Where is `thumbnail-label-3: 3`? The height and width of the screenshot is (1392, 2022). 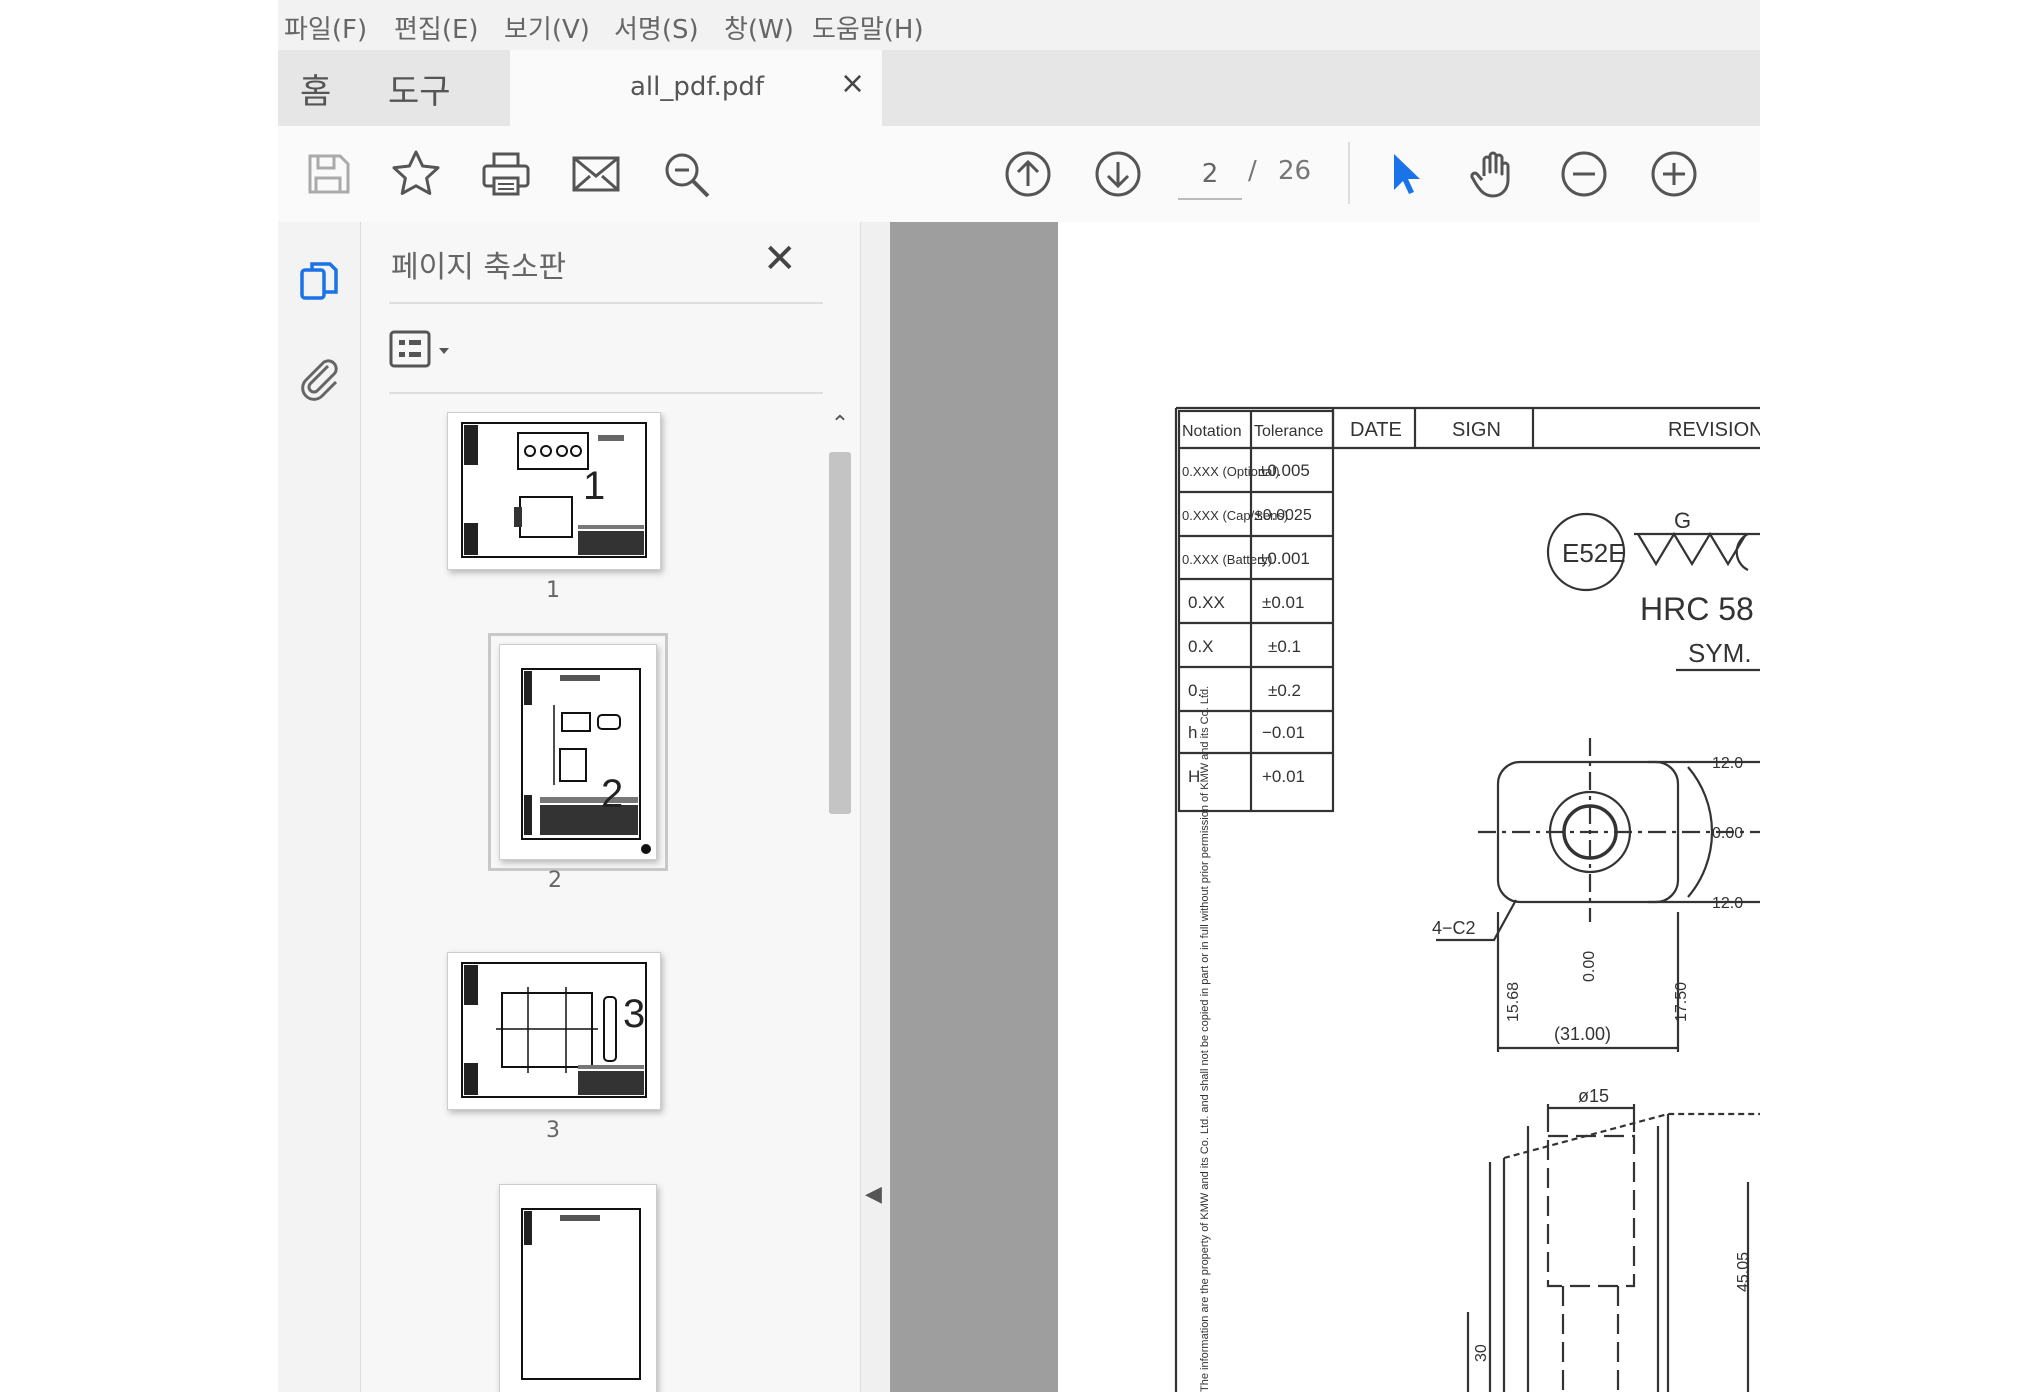
thumbnail-label-3: 3 is located at coordinates (553, 1130).